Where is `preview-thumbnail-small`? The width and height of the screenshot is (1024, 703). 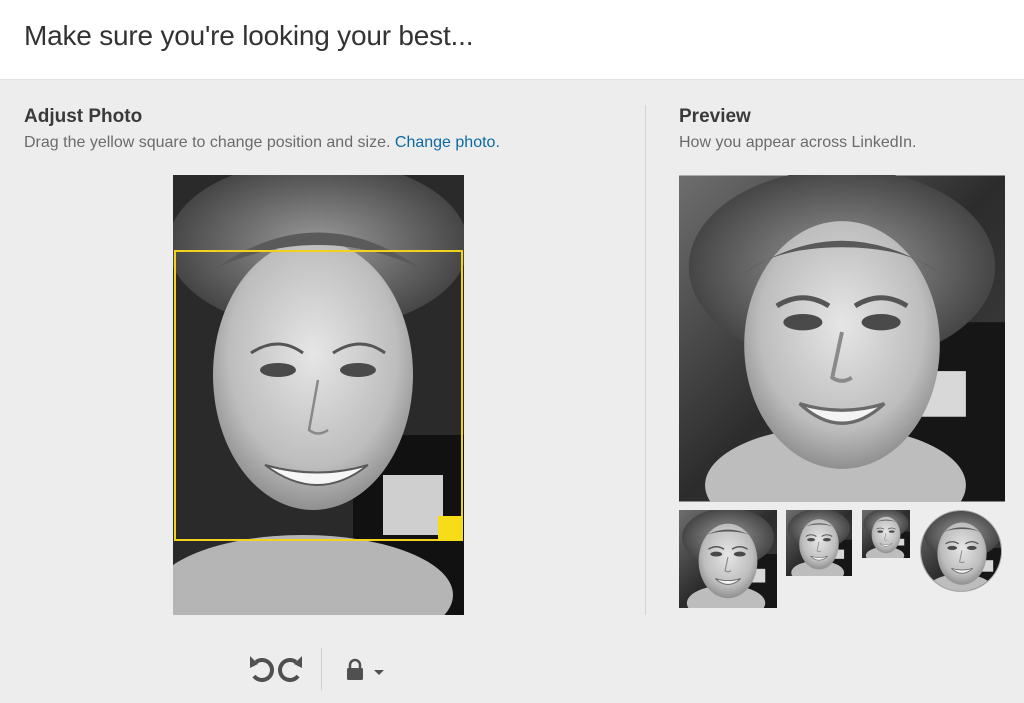 preview-thumbnail-small is located at coordinates (886, 534).